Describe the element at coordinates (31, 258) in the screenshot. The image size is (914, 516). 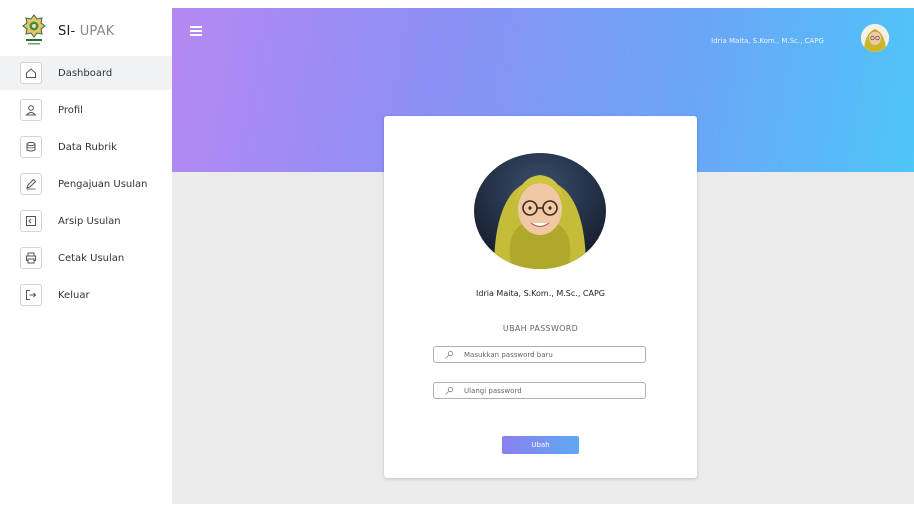
I see `printer-icon` at that location.